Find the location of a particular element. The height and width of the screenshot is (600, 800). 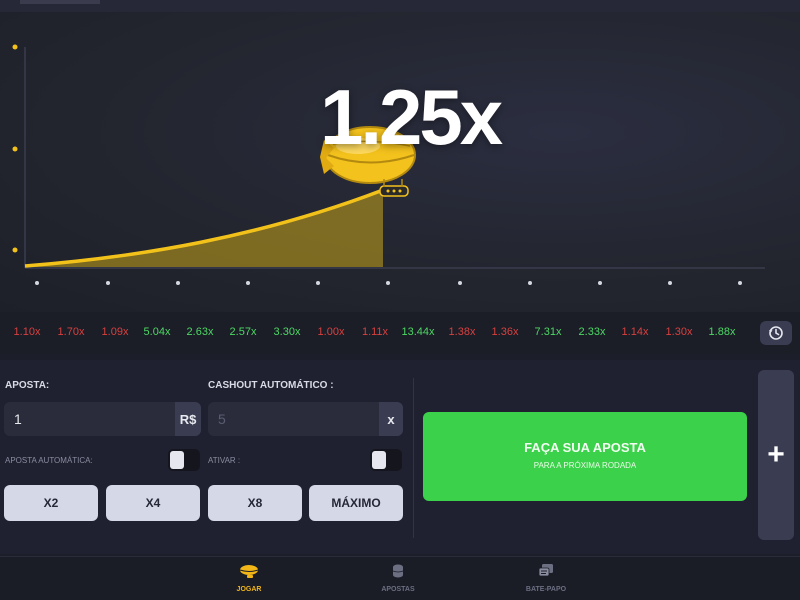

panel-divider is located at coordinates (413, 458).